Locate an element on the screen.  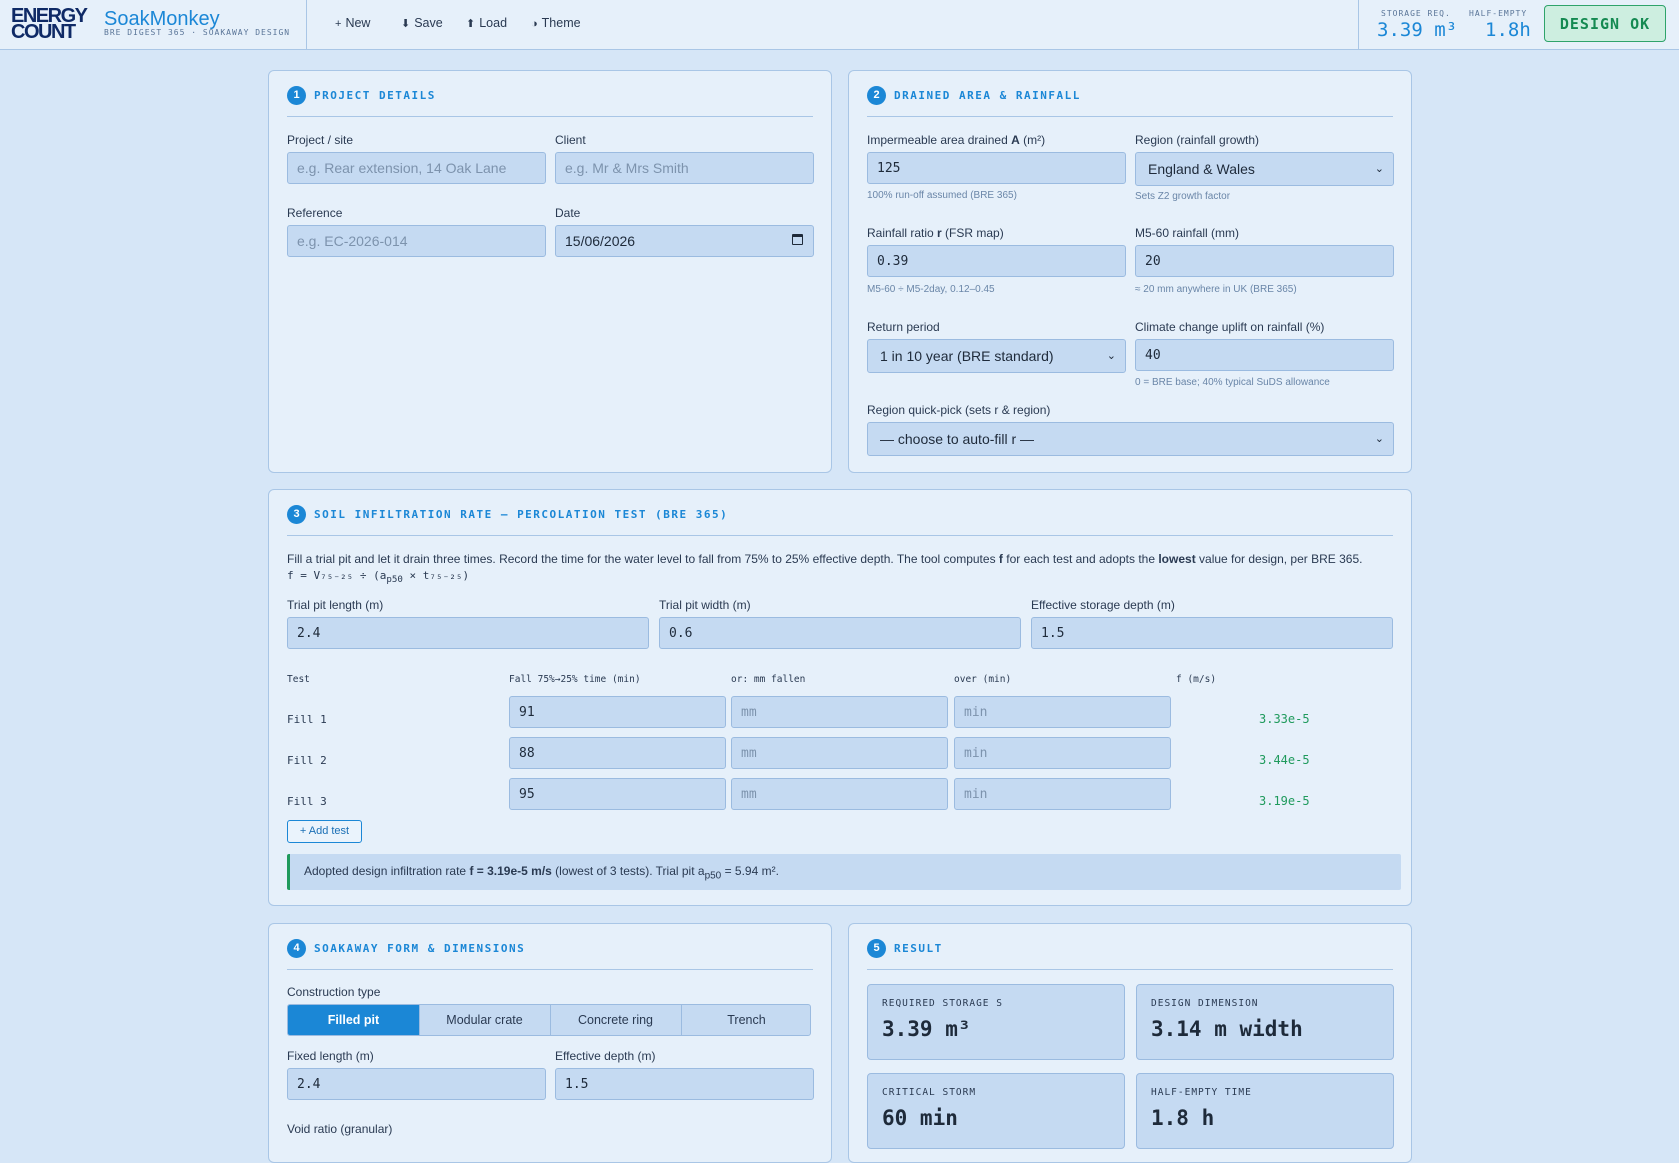
storage-req-value: 3.39 m³ is located at coordinates (1417, 30).